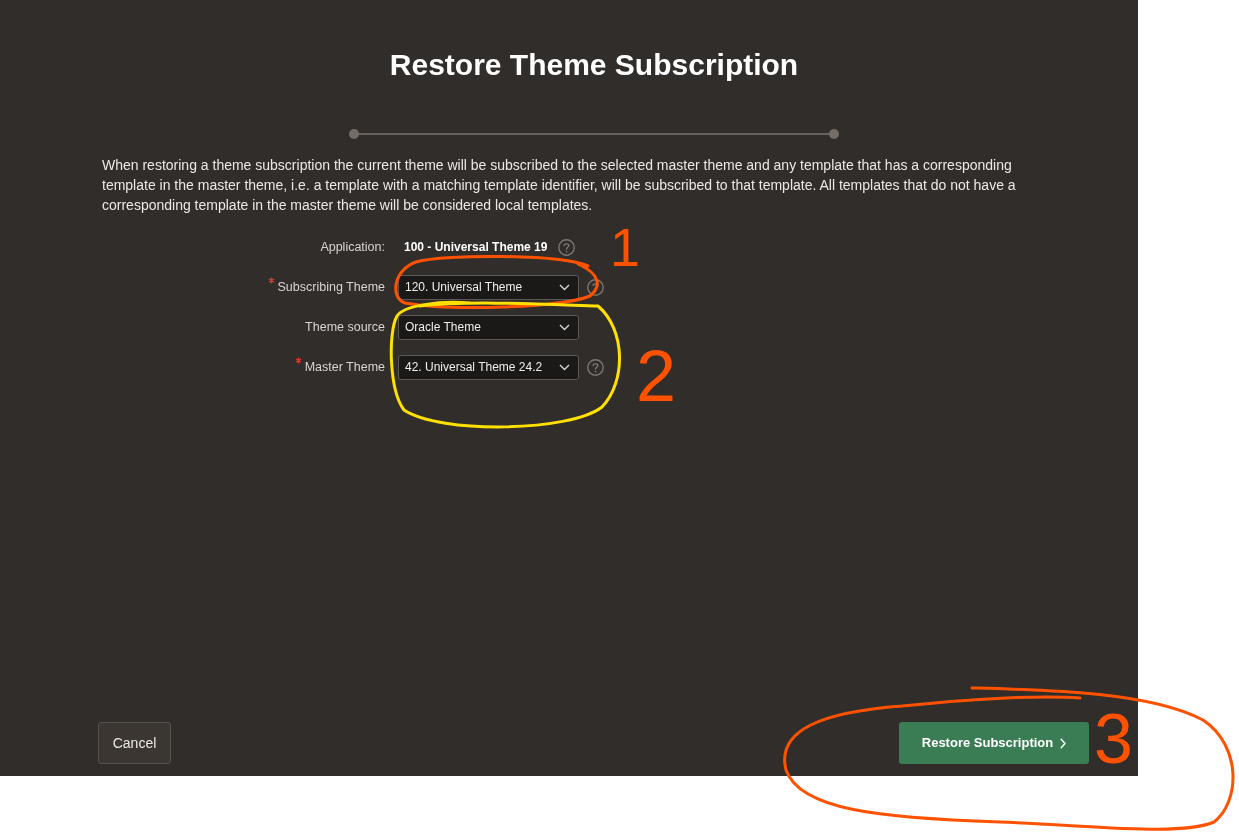 This screenshot has width=1239, height=834. I want to click on description-text: When restoring a theme subscription the current theme will be subscribed to the selected master theme and any template that has a corresponding template in the master theme, i.e. a template with a matching template identifier, will be subscribed to that template. All templates that do not have a corresponding template in the master theme will be considered local templates., so click(559, 185).